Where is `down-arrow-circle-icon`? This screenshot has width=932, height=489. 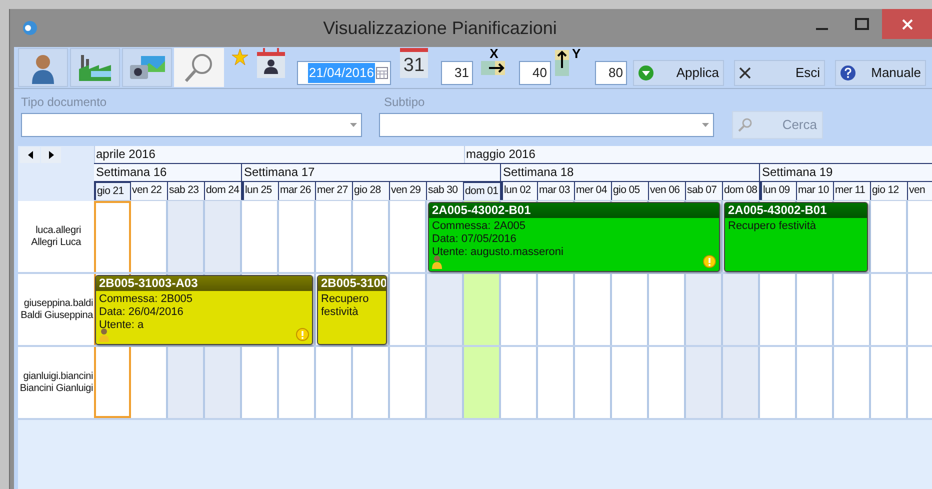 down-arrow-circle-icon is located at coordinates (646, 73).